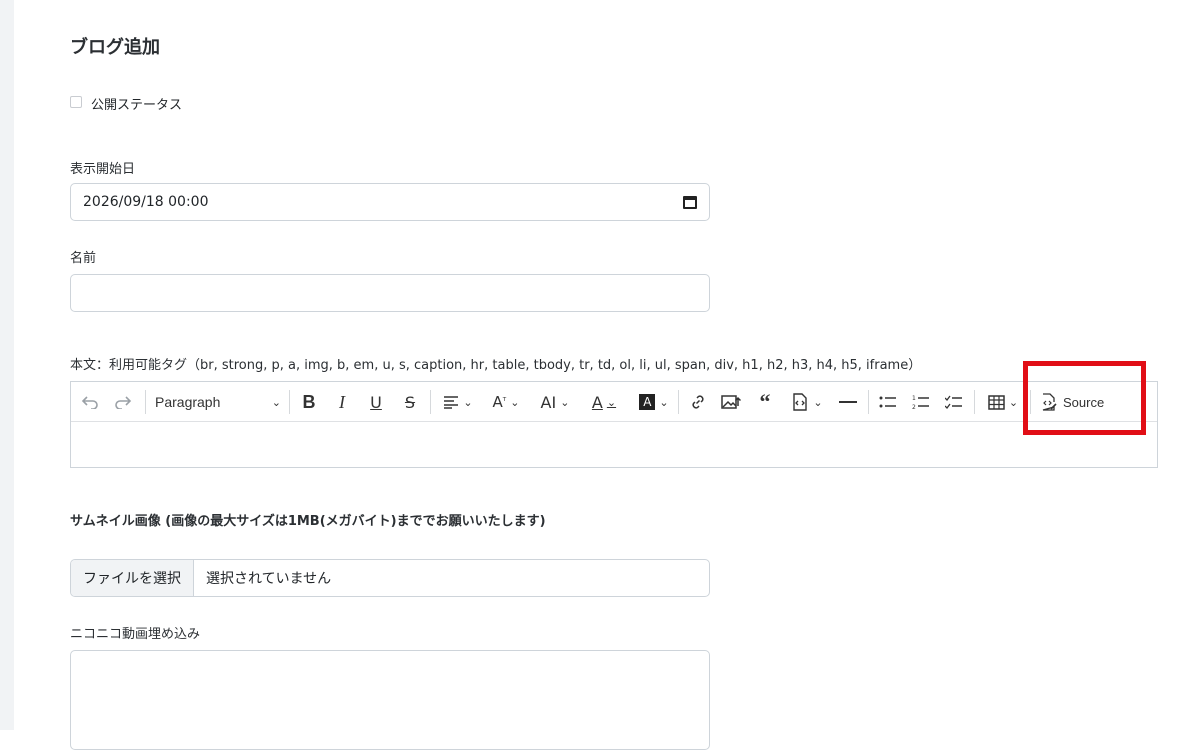 This screenshot has width=1192, height=750. What do you see at coordinates (390, 700) in the screenshot?
I see `niconico-embed-textarea` at bounding box center [390, 700].